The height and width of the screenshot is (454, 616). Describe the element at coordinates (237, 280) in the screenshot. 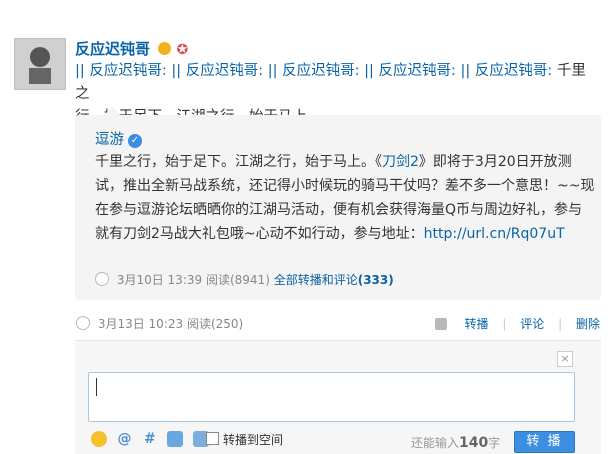

I see `quoted-read-count: 阅读(8941)` at that location.